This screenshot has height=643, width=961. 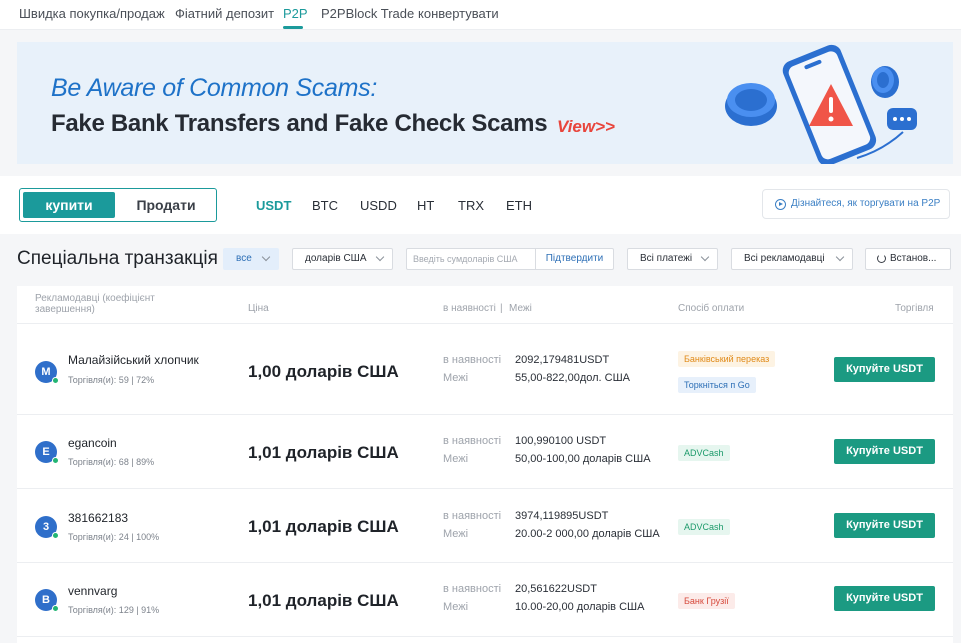 I want to click on currency-select: доларів США, so click(x=342, y=259).